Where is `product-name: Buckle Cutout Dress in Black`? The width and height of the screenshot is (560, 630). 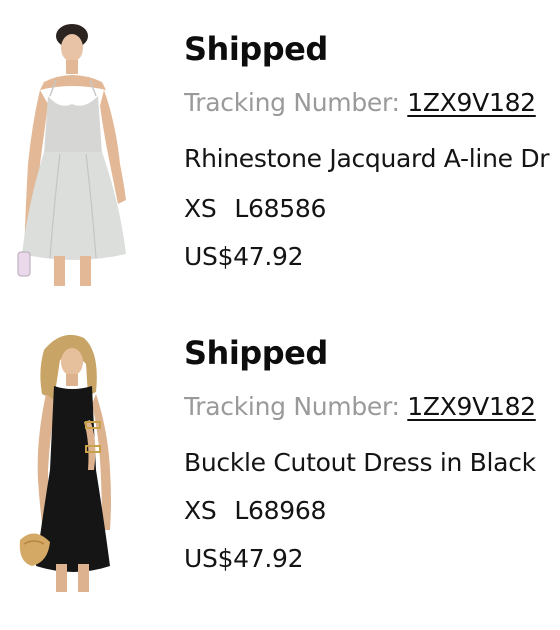 product-name: Buckle Cutout Dress in Black is located at coordinates (360, 462).